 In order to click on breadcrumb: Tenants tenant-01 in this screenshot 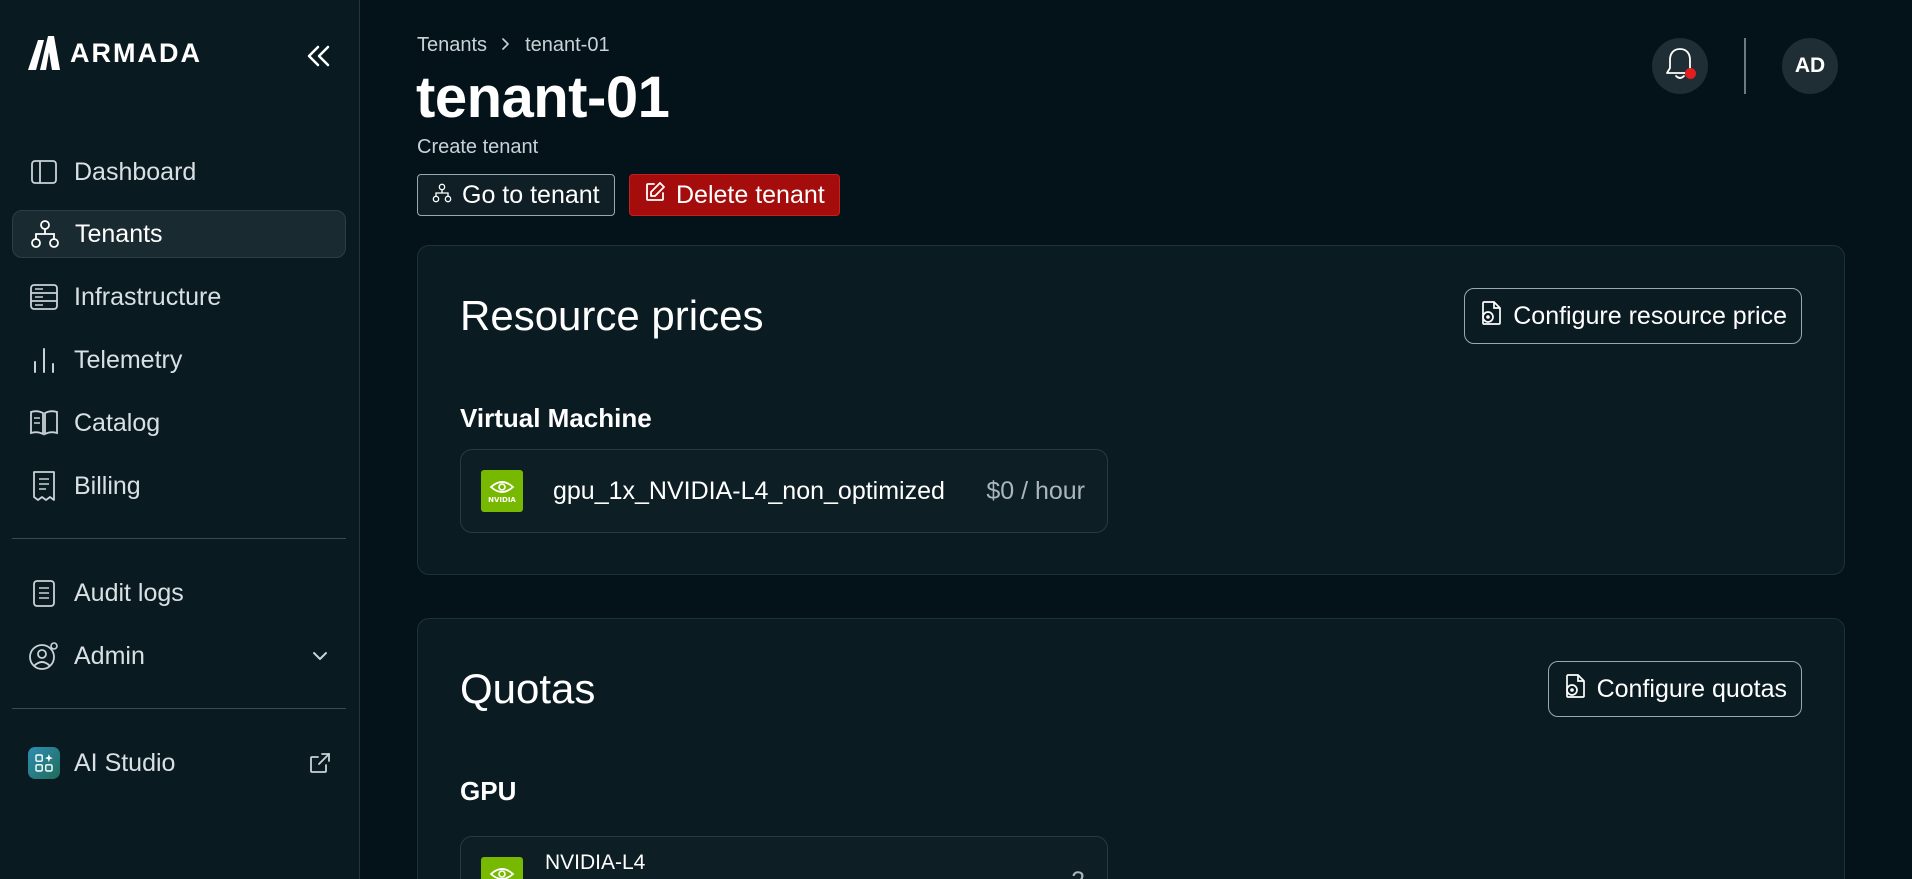, I will do `click(513, 45)`.